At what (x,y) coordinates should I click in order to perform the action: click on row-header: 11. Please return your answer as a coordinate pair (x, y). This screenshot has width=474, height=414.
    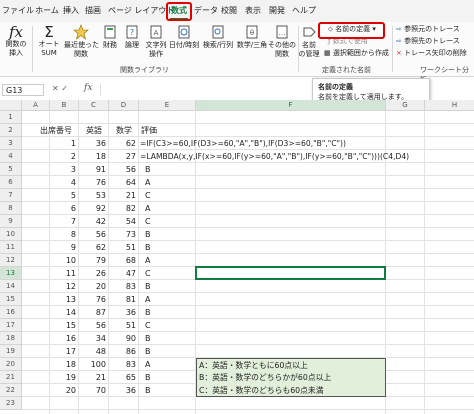
    Looking at the image, I should click on (11, 247).